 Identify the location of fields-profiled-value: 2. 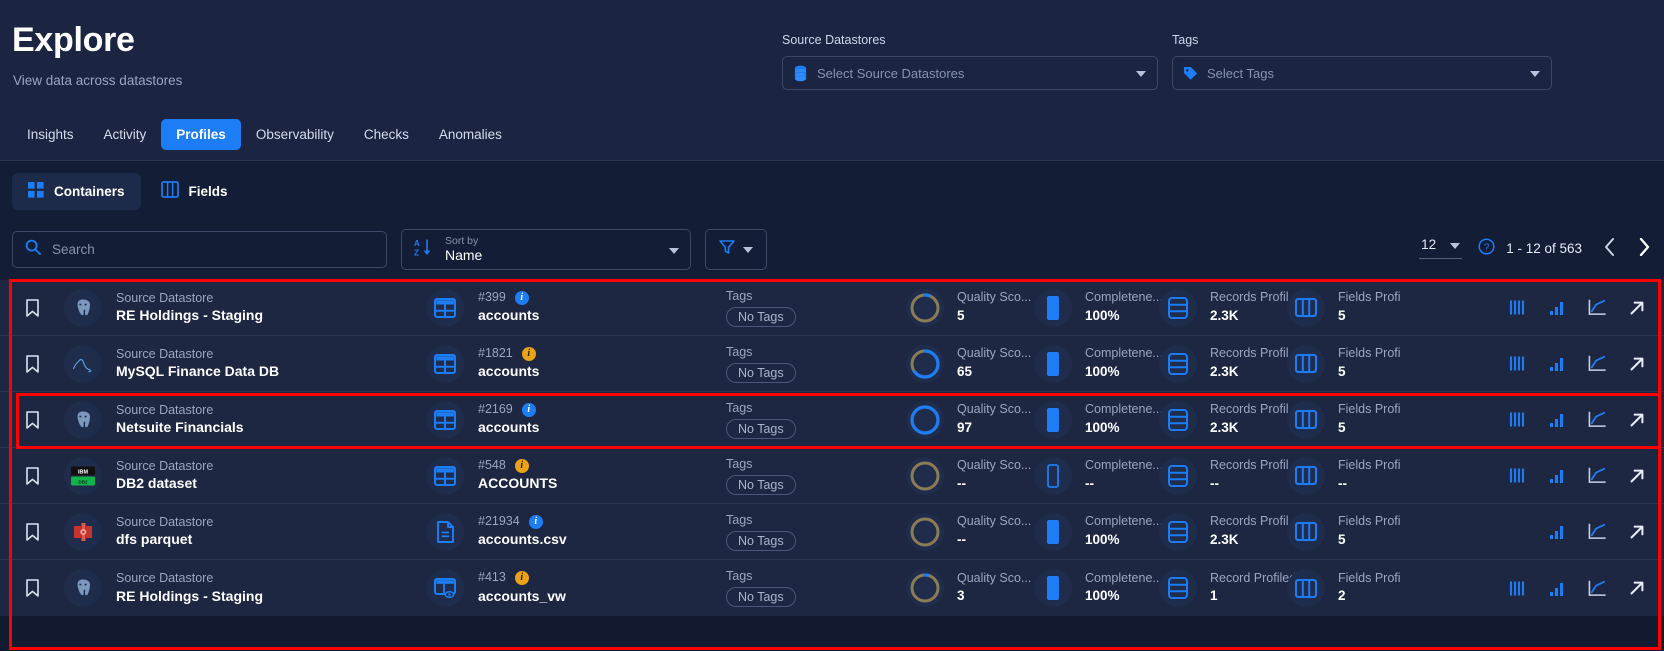
(1342, 596).